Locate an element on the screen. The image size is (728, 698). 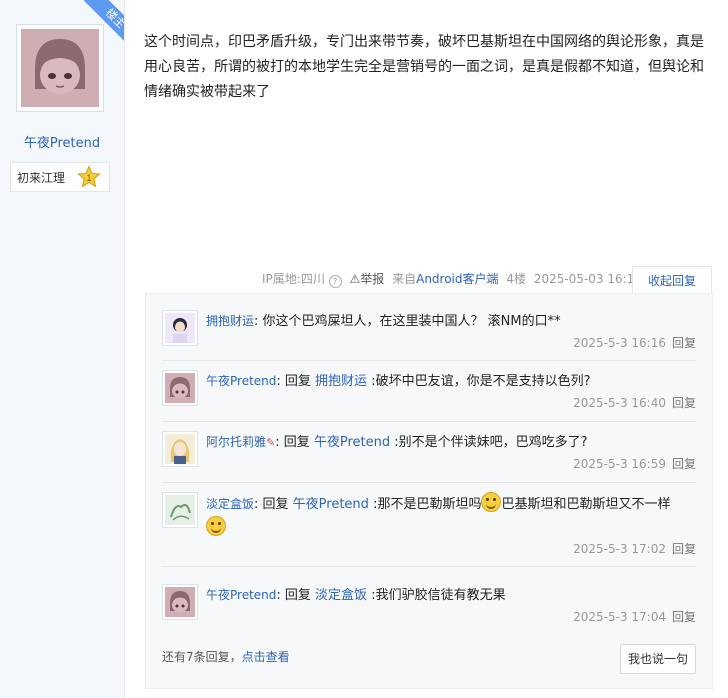
collapse-replies-button: 收起回复 is located at coordinates (672, 280).